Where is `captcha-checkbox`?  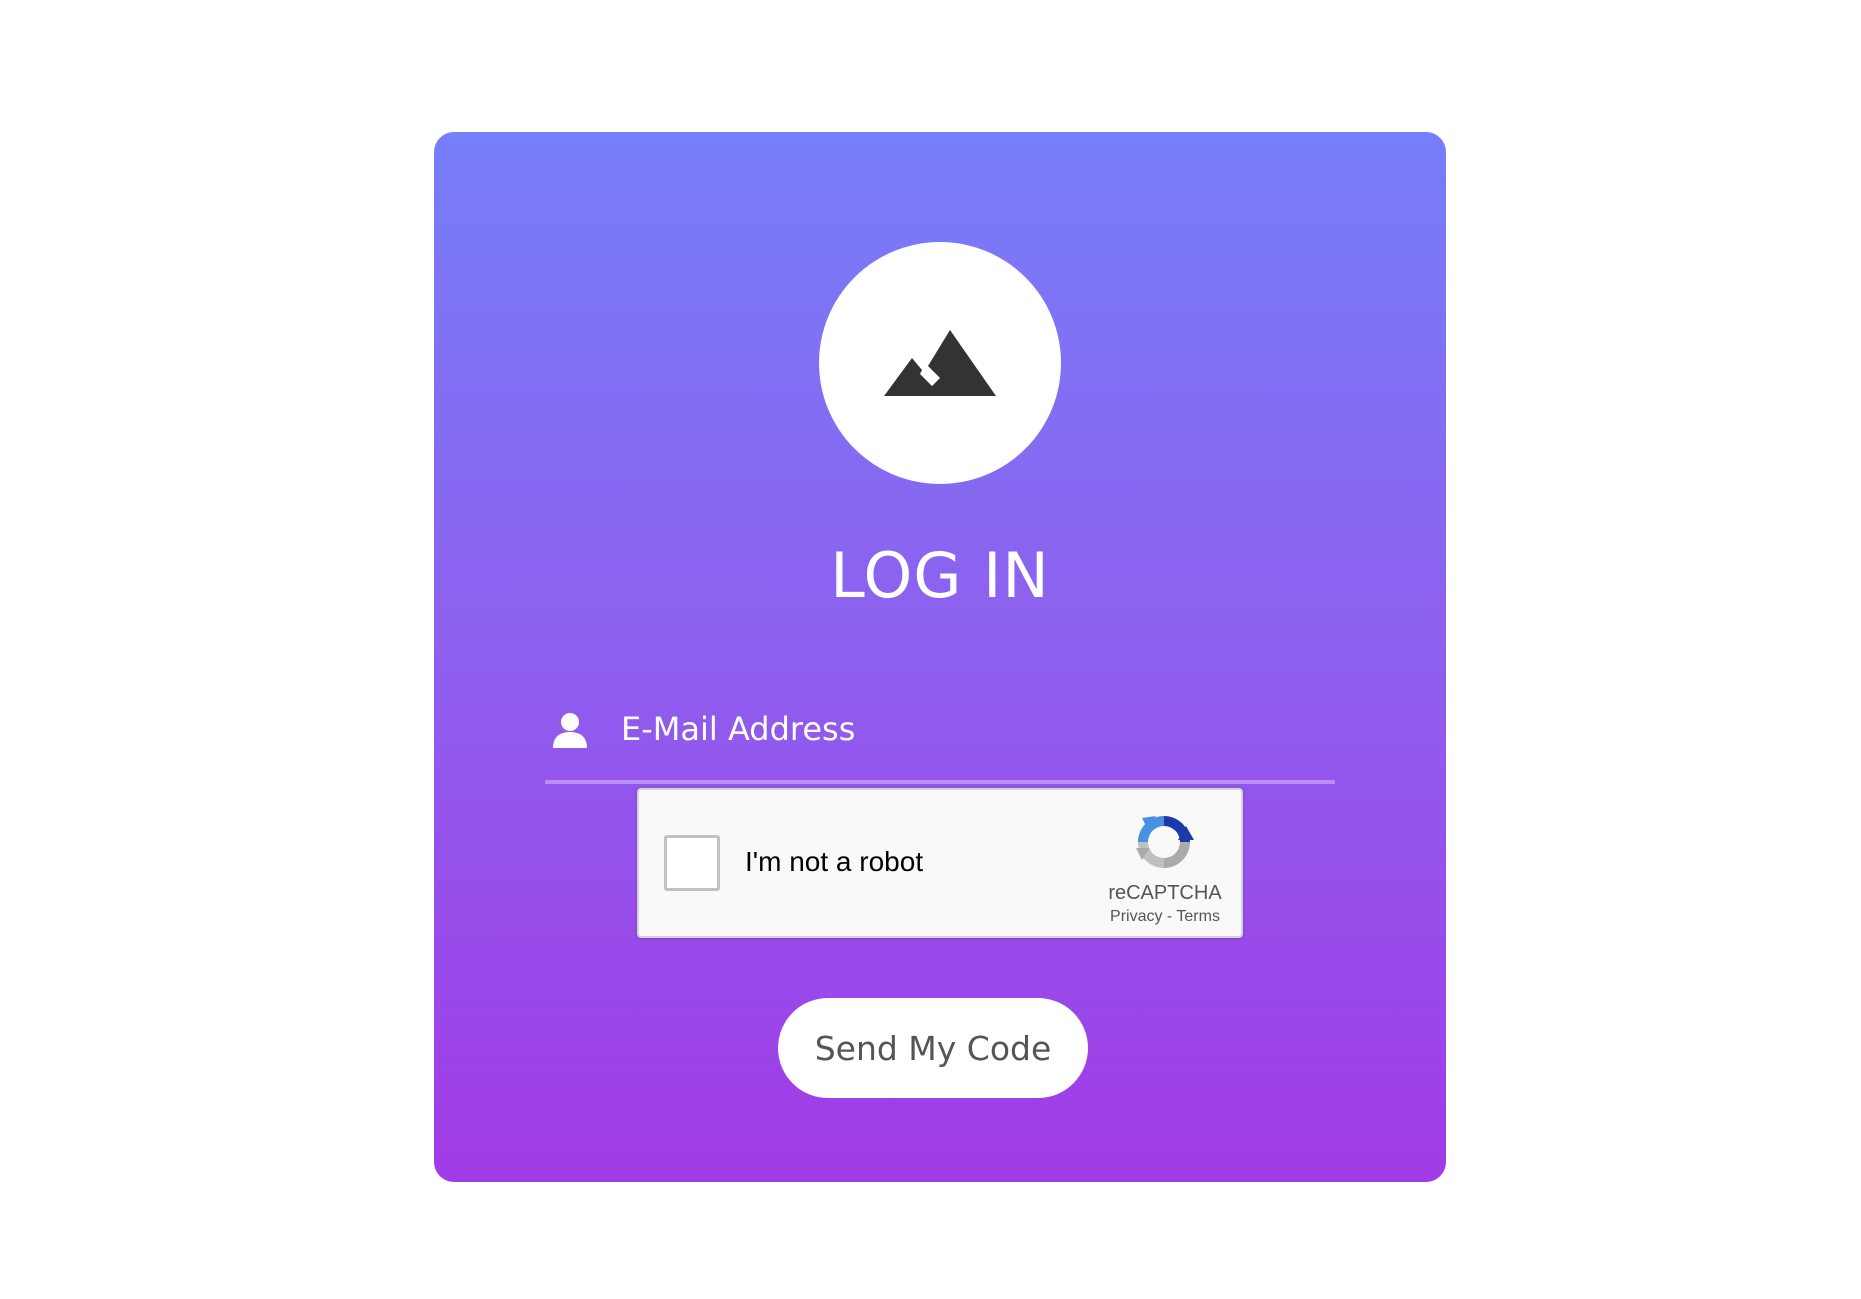
captcha-checkbox is located at coordinates (692, 863).